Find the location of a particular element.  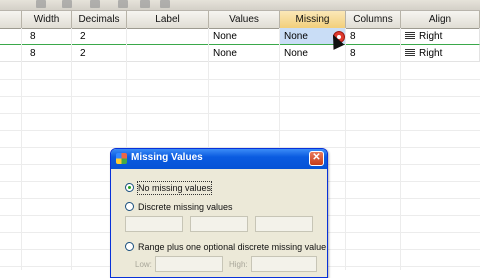

range-high-label: High: is located at coordinates (238, 264).